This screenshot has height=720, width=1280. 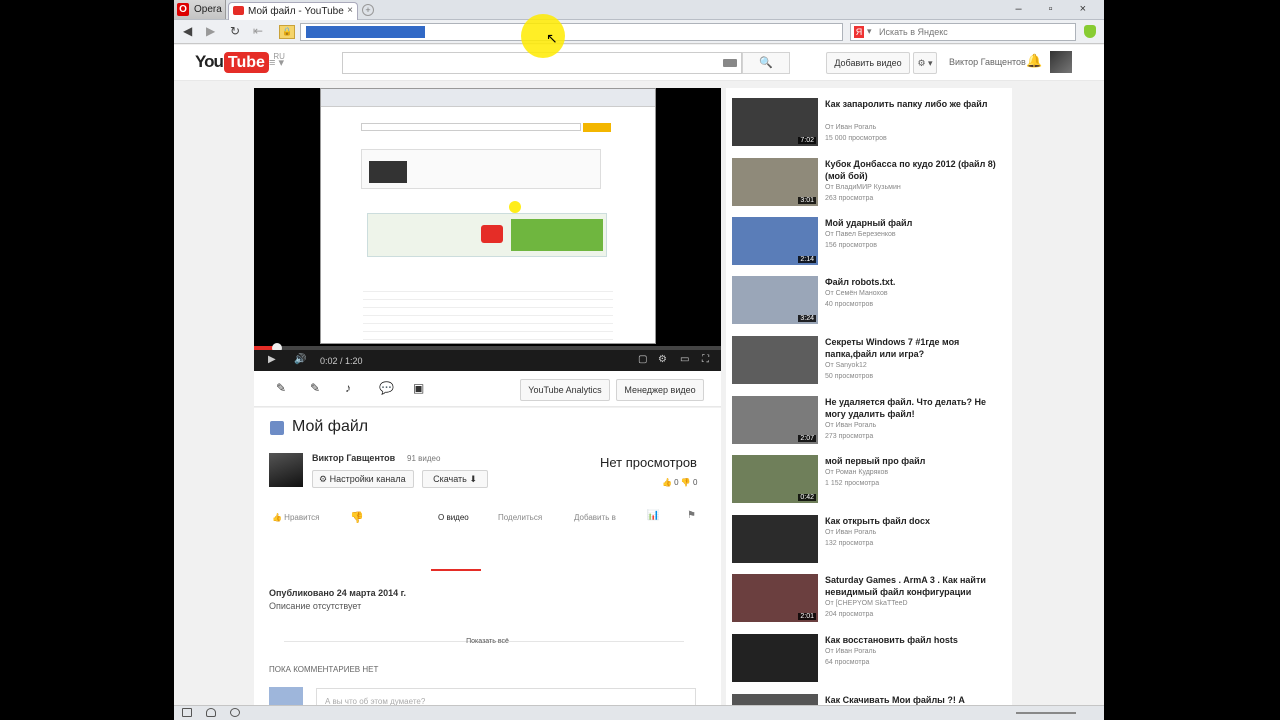 What do you see at coordinates (705, 359) in the screenshot?
I see `fullscreen-icon: ⛶` at bounding box center [705, 359].